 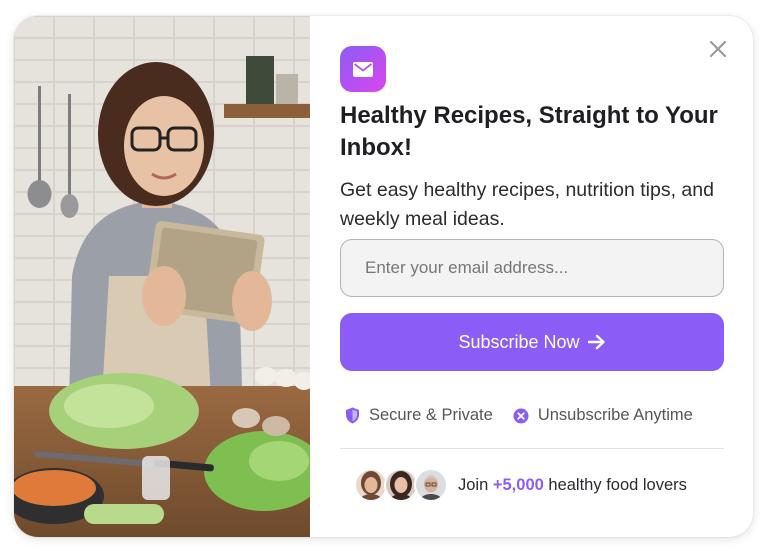 I want to click on close-icon, so click(x=718, y=49).